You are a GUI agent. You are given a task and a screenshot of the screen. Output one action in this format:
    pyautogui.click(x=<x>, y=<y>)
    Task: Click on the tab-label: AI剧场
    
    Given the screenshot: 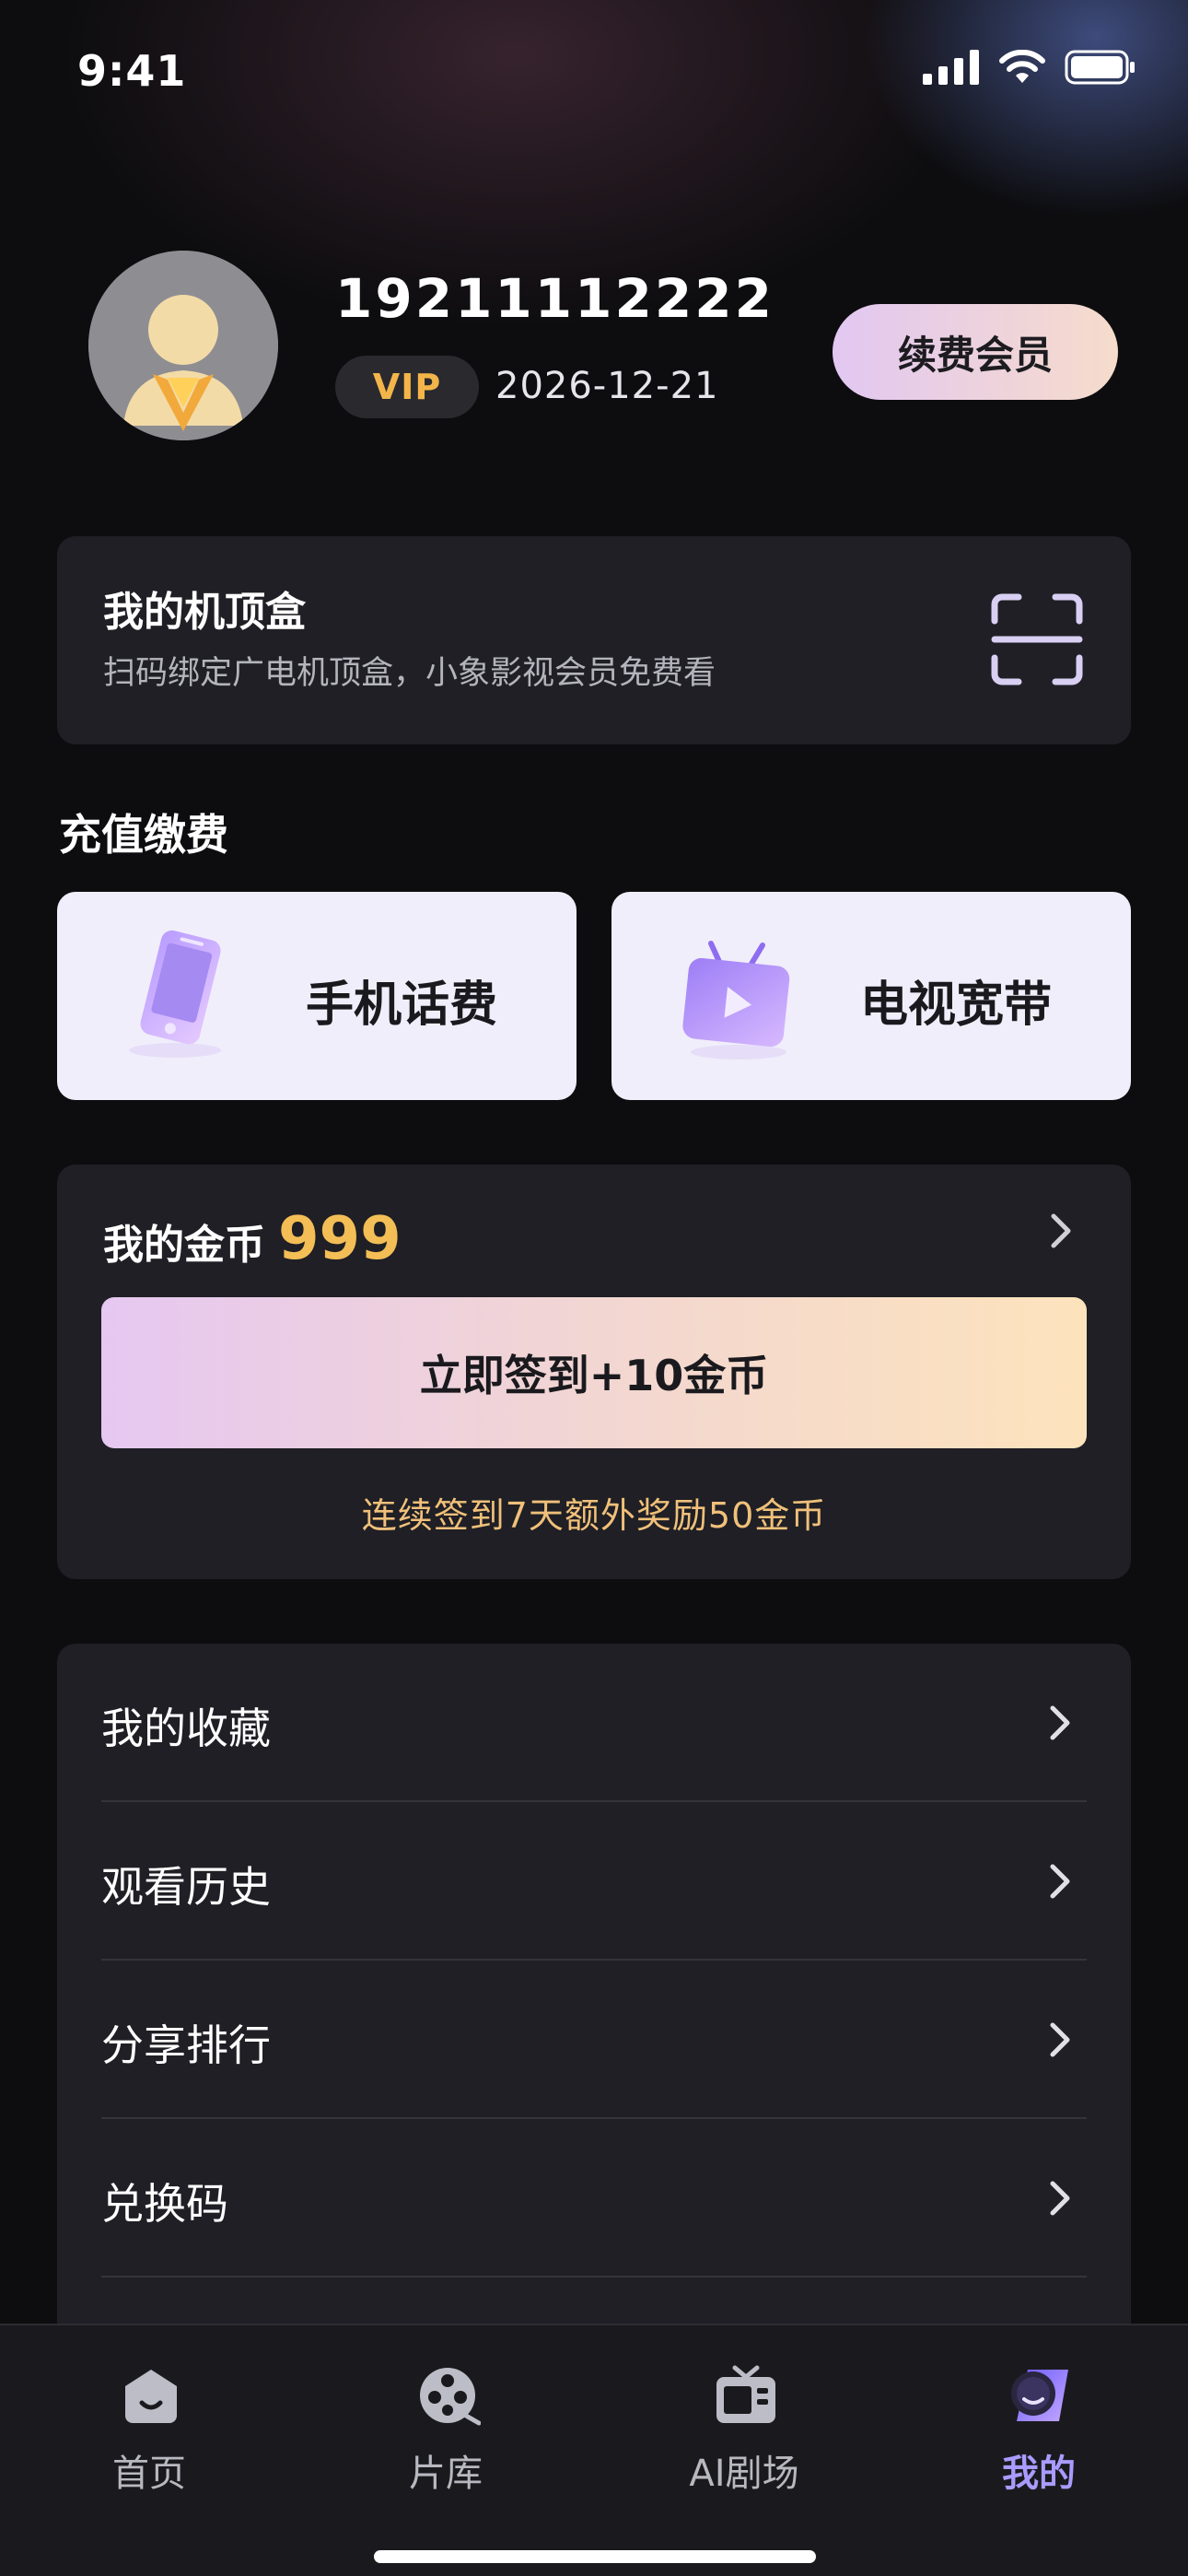 What is the action you would take?
    pyautogui.click(x=744, y=2474)
    